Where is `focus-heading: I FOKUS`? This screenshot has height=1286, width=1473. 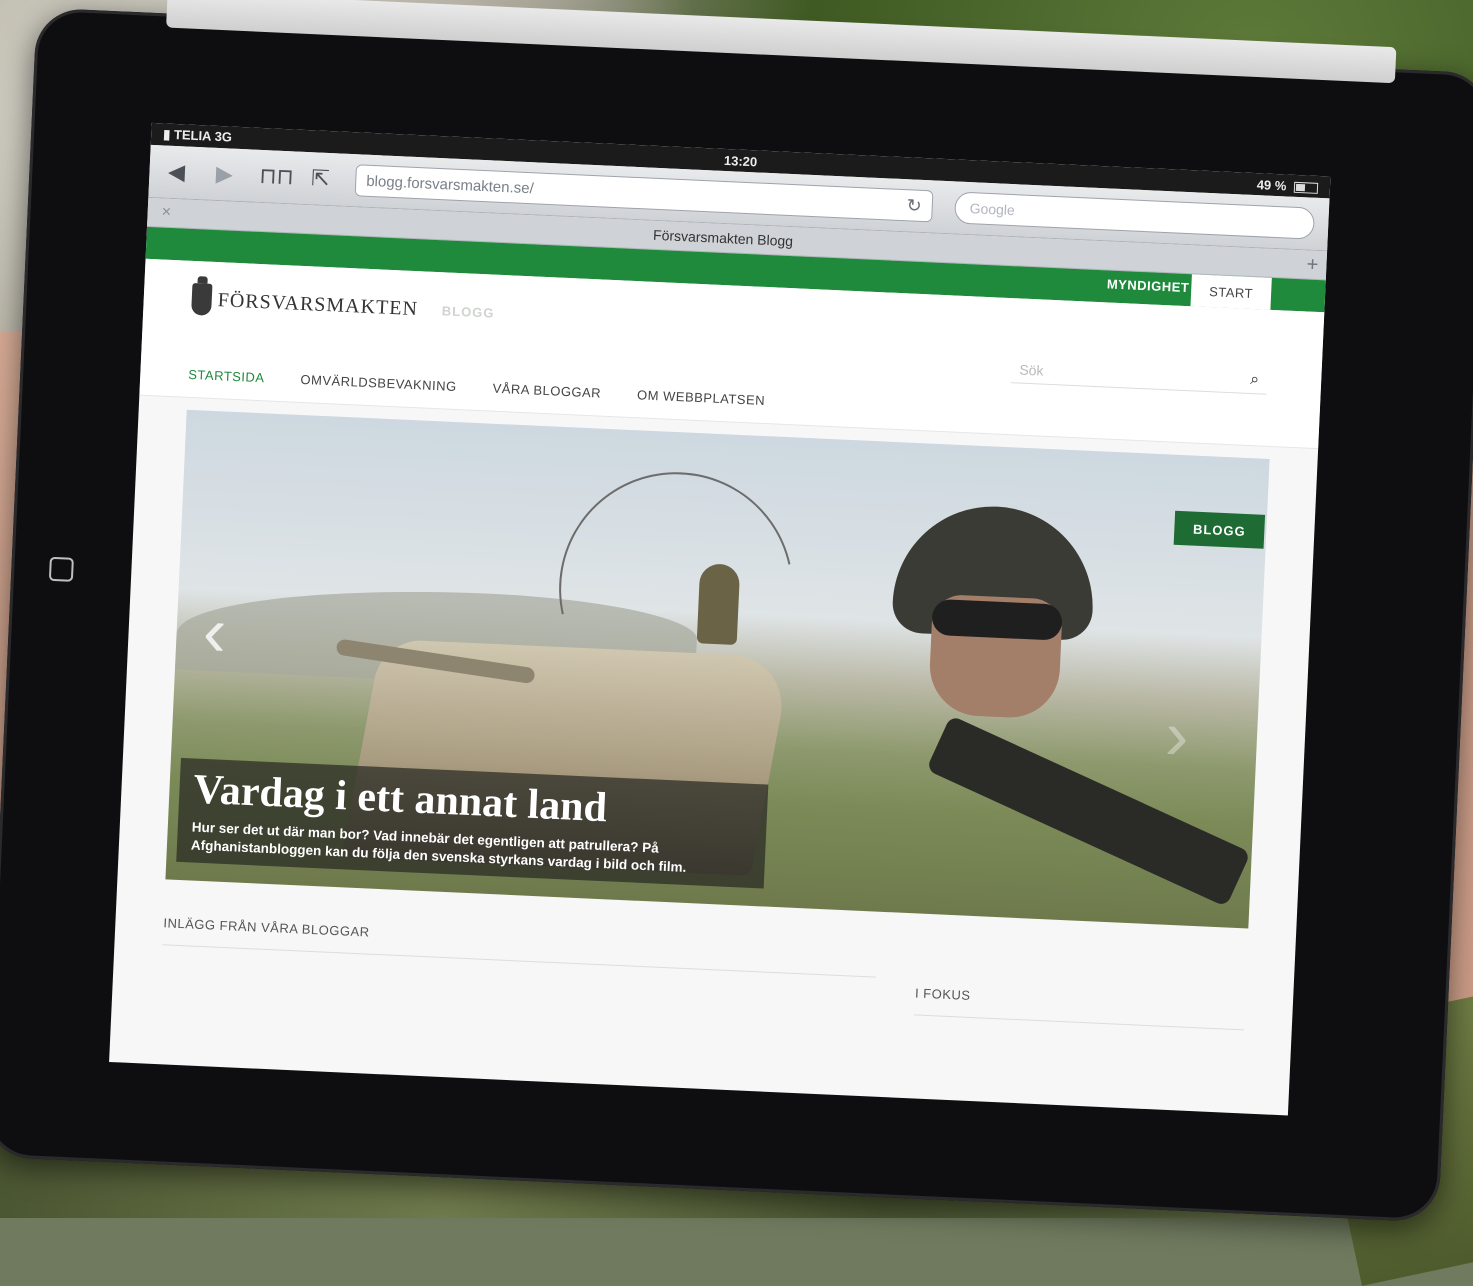 focus-heading: I FOKUS is located at coordinates (1080, 1008).